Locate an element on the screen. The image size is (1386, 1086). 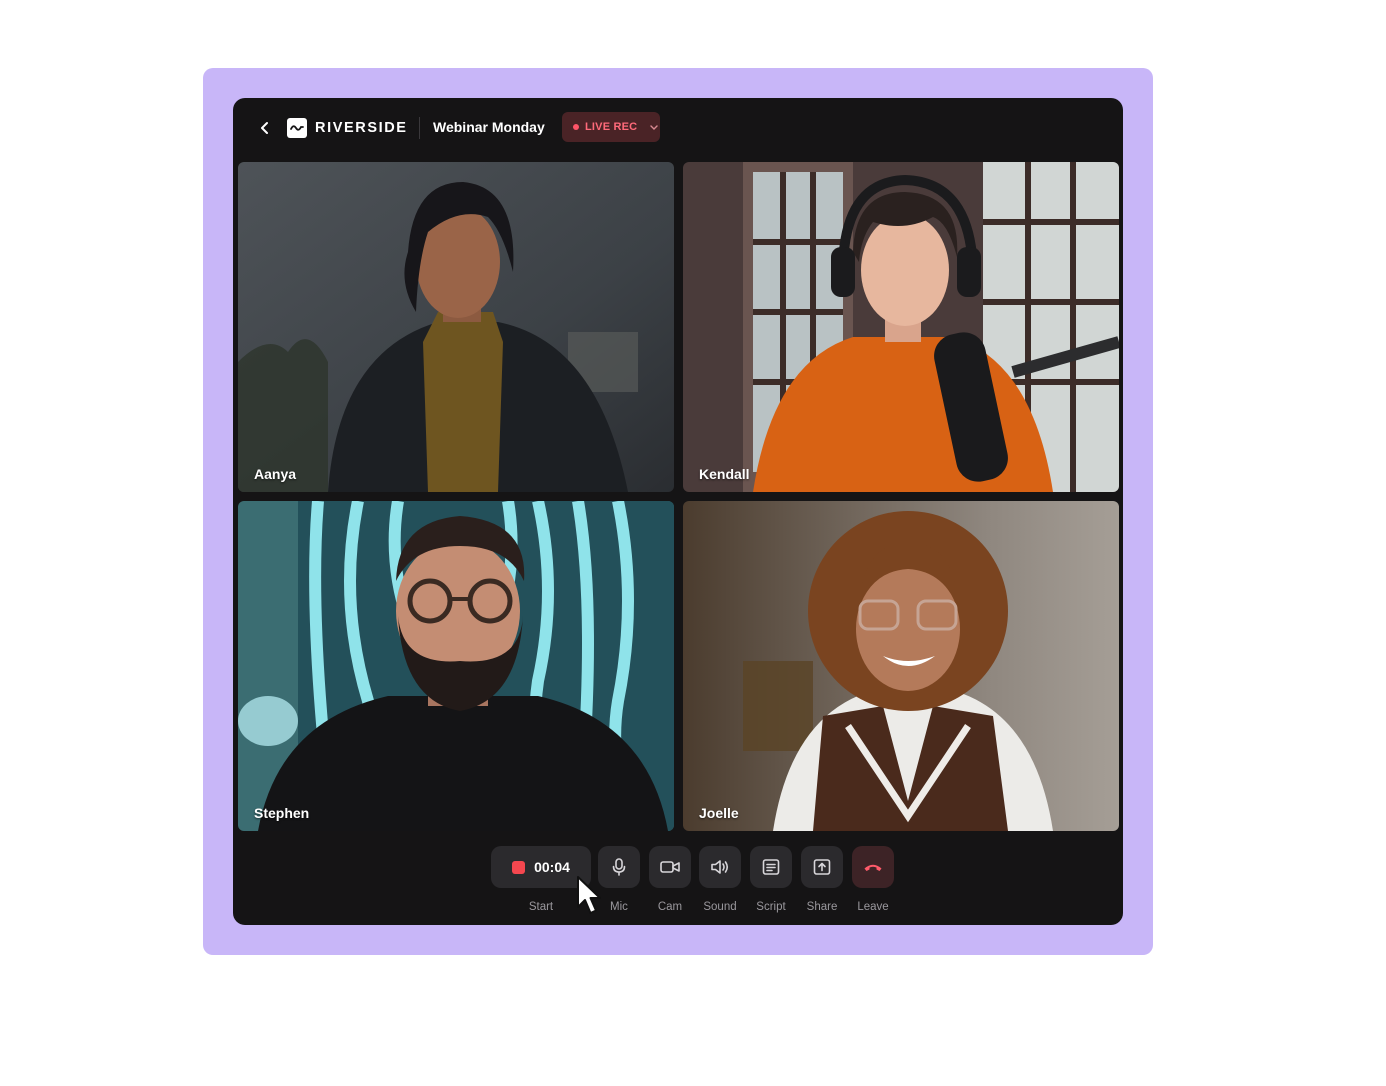
riverside-logo: RIVERSIDE is located at coordinates (347, 128).